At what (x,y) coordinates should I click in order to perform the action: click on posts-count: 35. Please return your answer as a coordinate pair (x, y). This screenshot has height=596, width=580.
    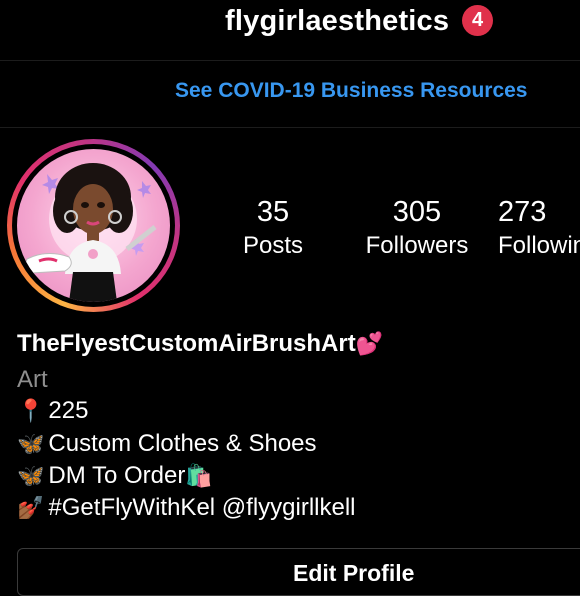
    Looking at the image, I should click on (273, 212).